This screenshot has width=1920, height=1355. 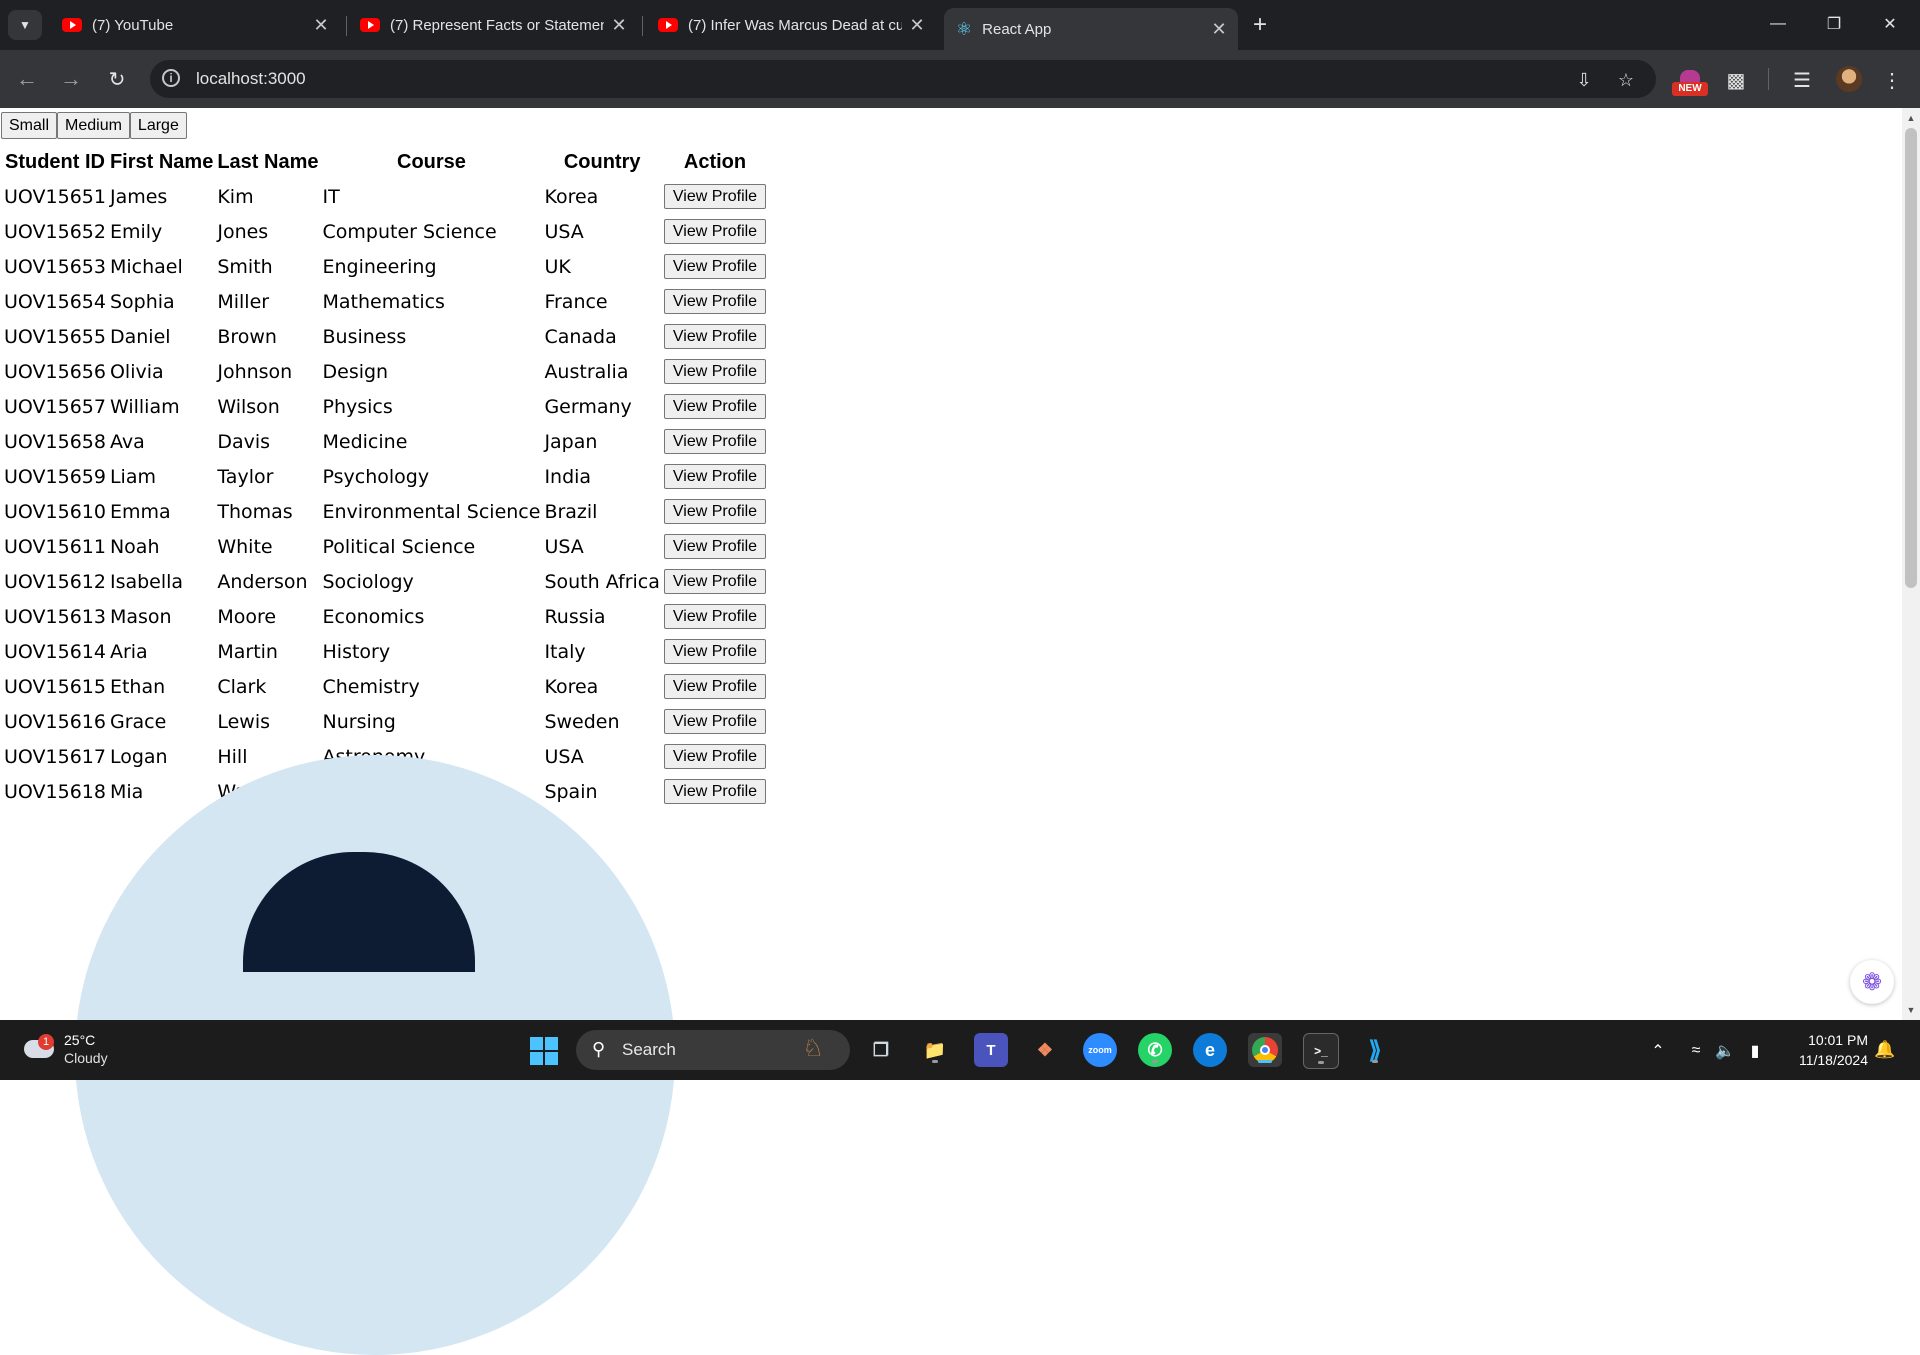 I want to click on taskbar-search: ⚲ Search ♘, so click(x=713, y=1050).